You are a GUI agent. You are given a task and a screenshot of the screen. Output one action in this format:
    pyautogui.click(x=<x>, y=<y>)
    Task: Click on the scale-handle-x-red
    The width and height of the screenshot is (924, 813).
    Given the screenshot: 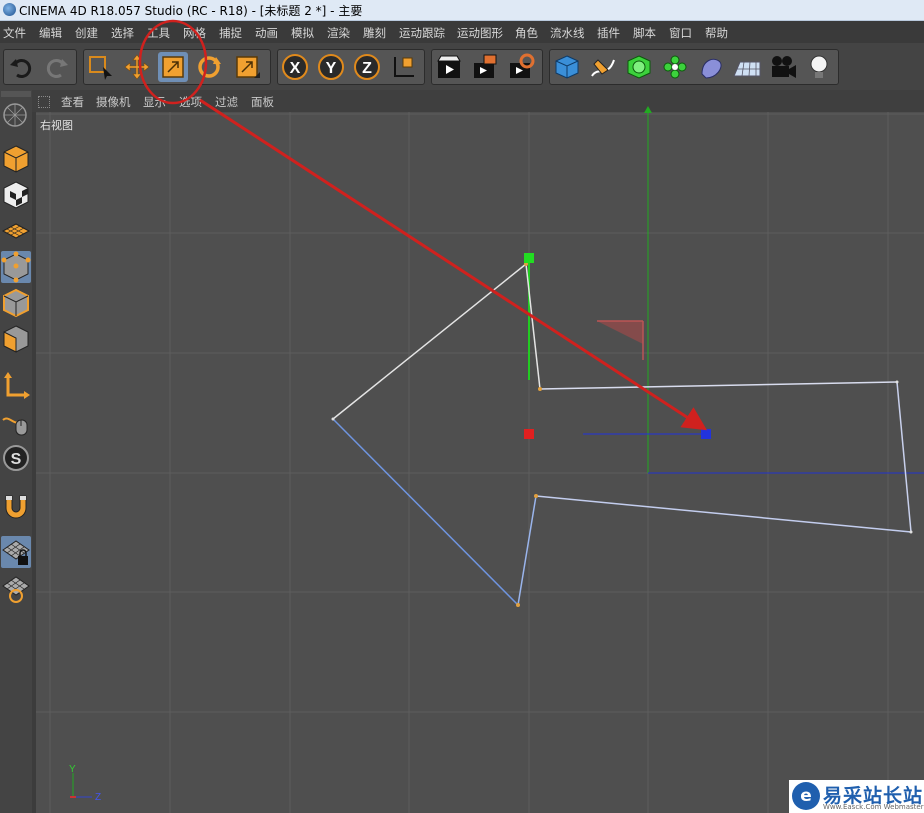 What is the action you would take?
    pyautogui.click(x=529, y=434)
    